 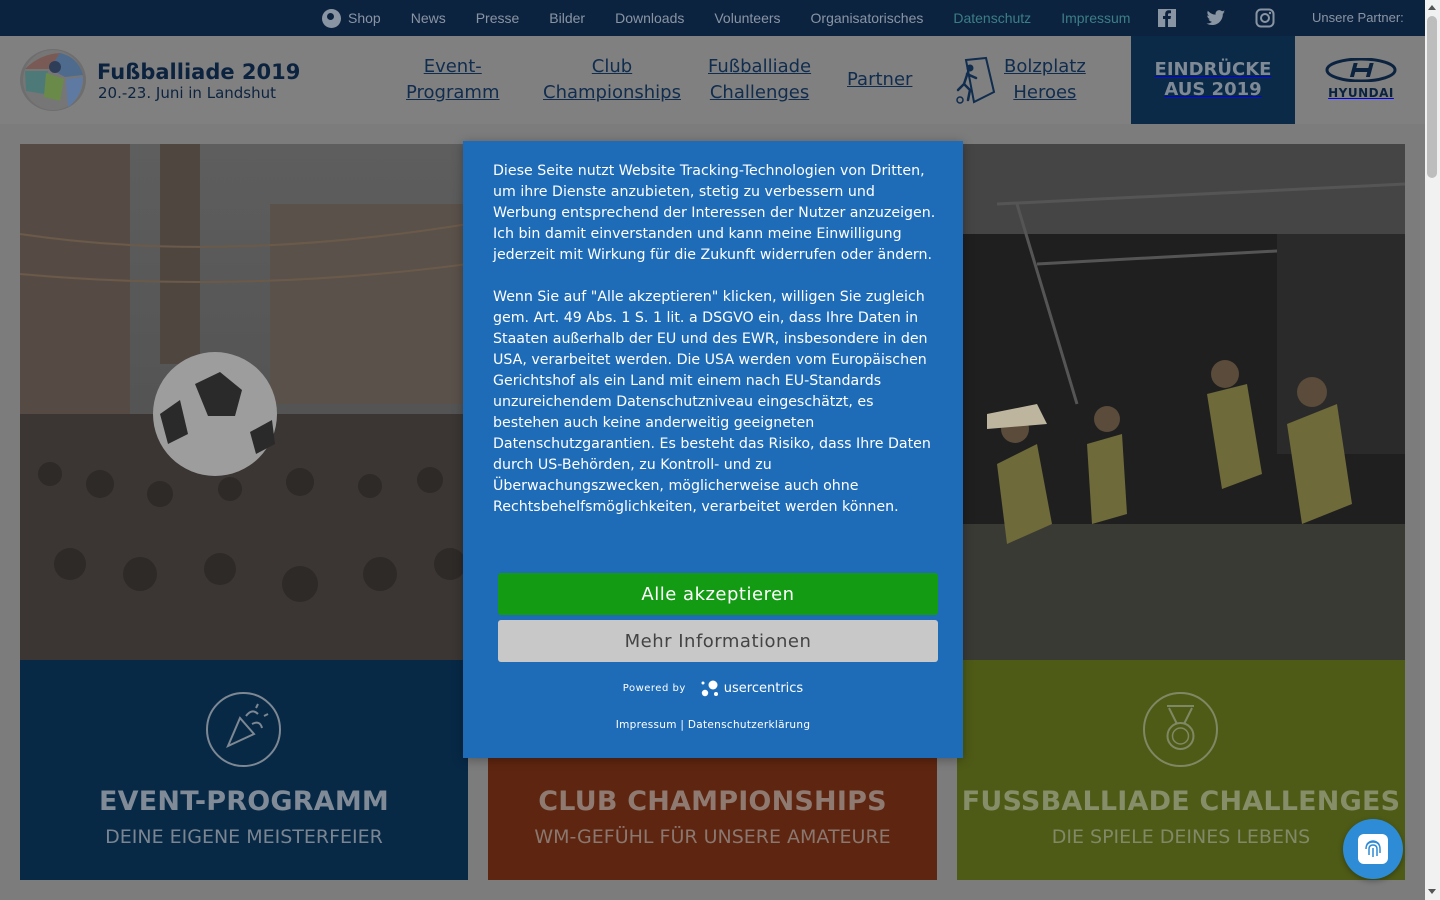 What do you see at coordinates (243, 729) in the screenshot?
I see `party-popper-icon` at bounding box center [243, 729].